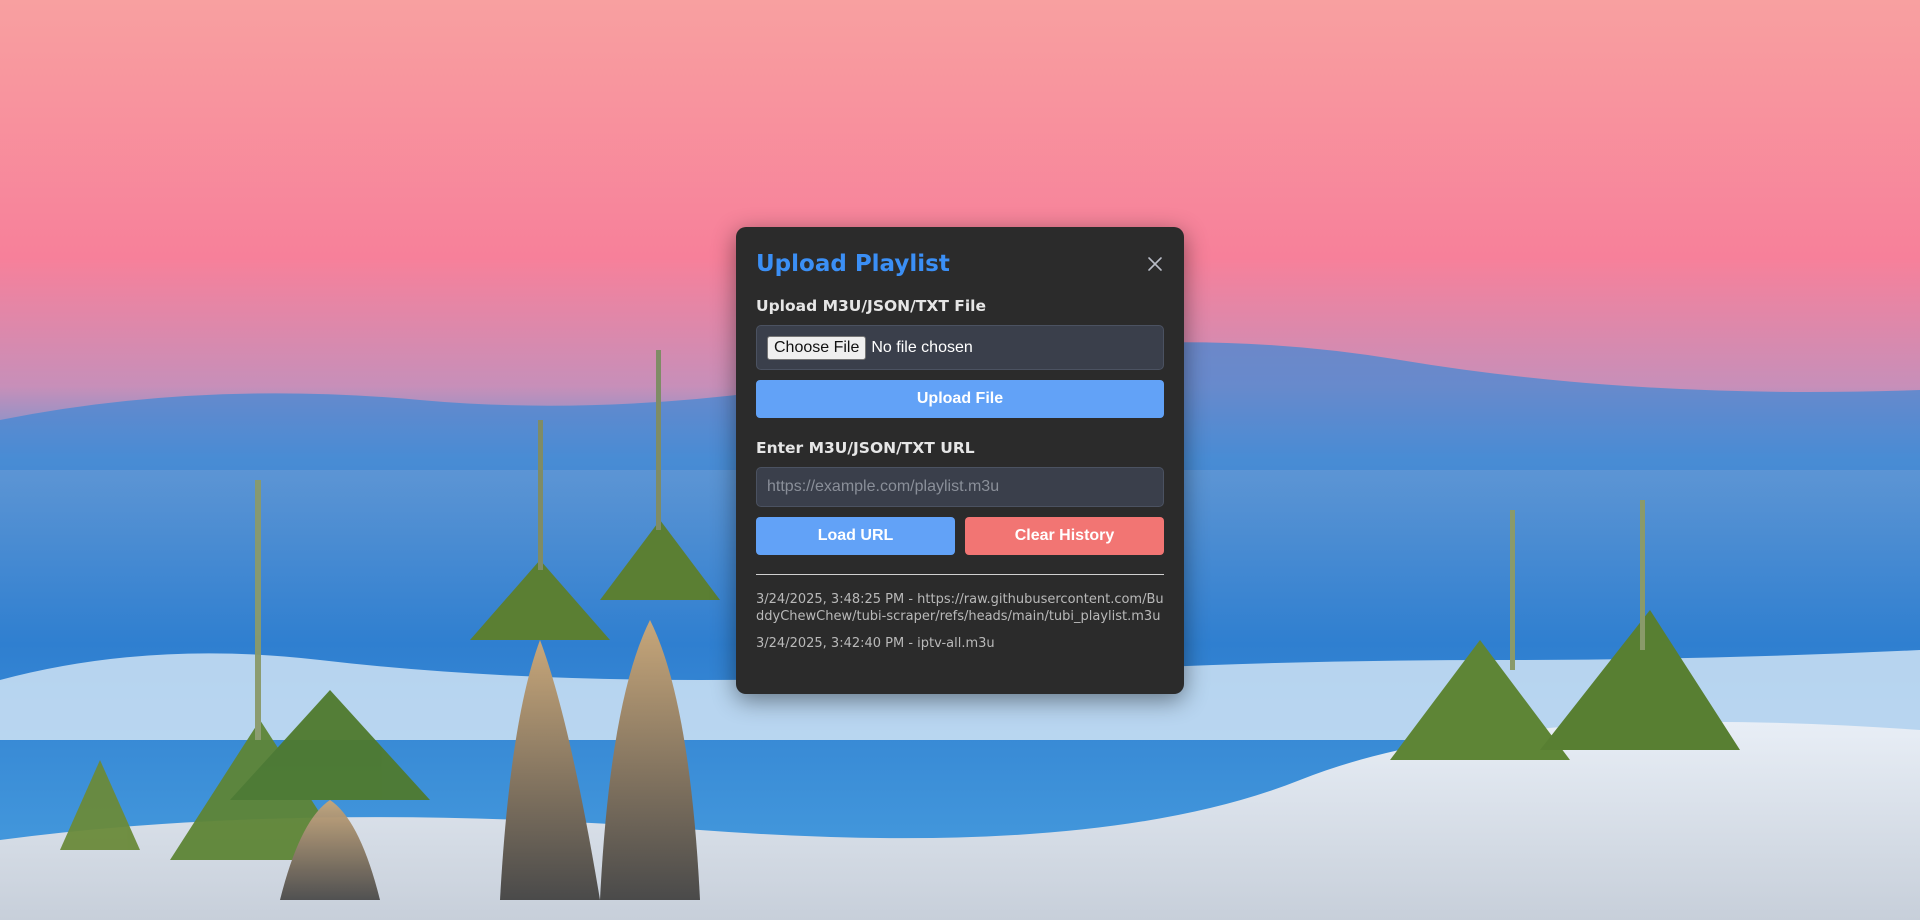 The width and height of the screenshot is (1920, 920). Describe the element at coordinates (817, 347) in the screenshot. I see `choose-file-button: Choose File` at that location.